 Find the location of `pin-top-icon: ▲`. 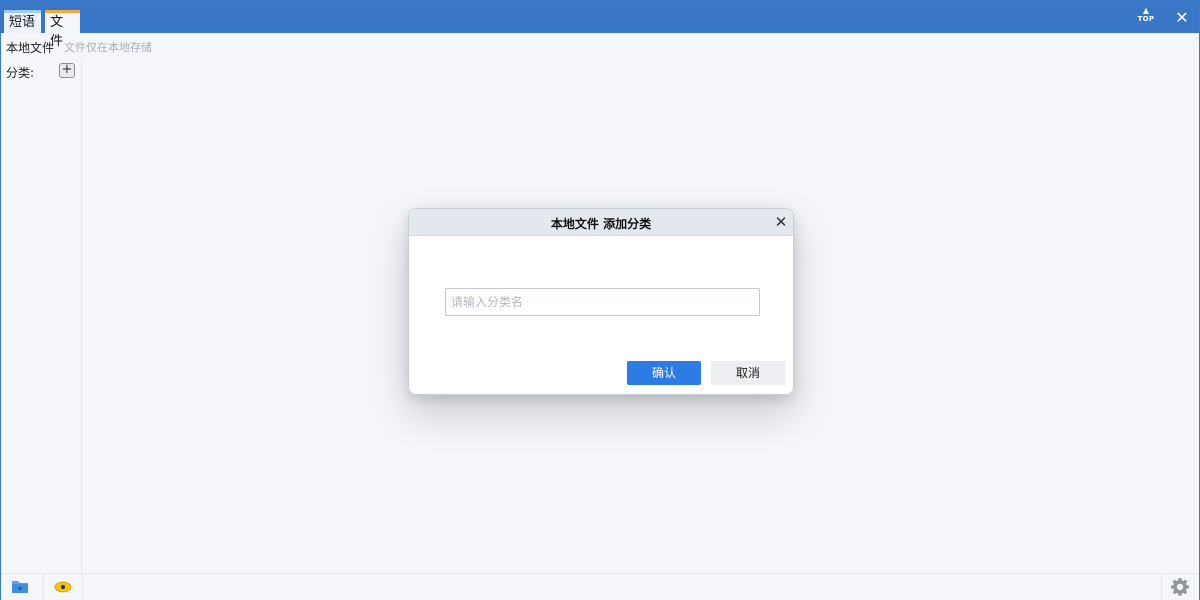

pin-top-icon: ▲ is located at coordinates (1146, 10).